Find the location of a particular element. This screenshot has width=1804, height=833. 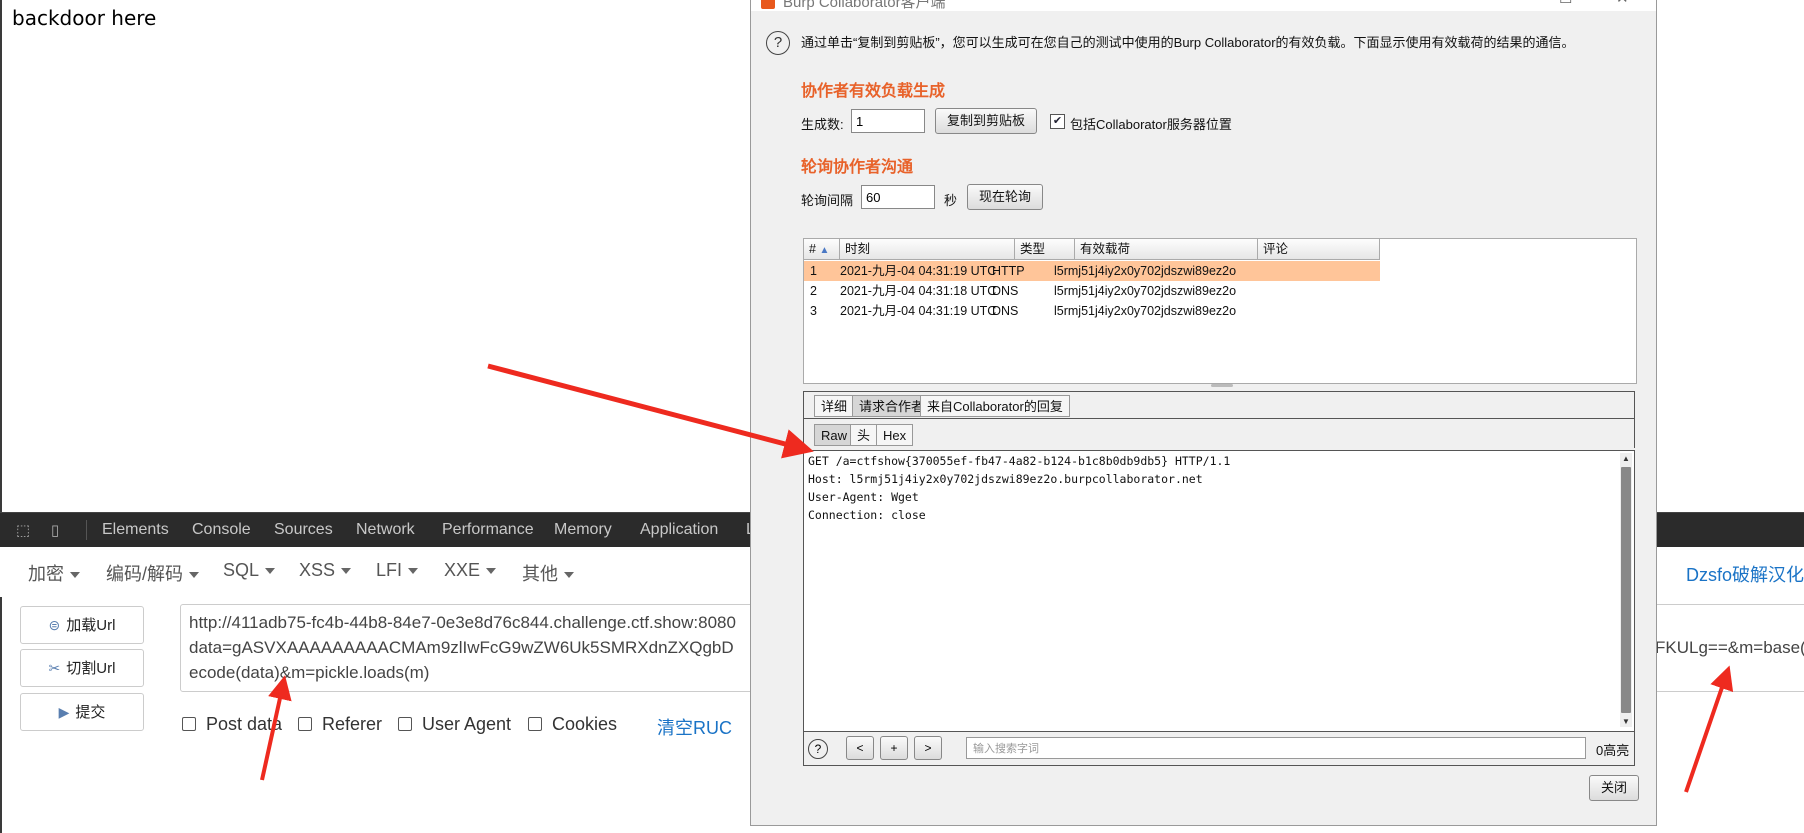

column-label: # is located at coordinates (812, 249).